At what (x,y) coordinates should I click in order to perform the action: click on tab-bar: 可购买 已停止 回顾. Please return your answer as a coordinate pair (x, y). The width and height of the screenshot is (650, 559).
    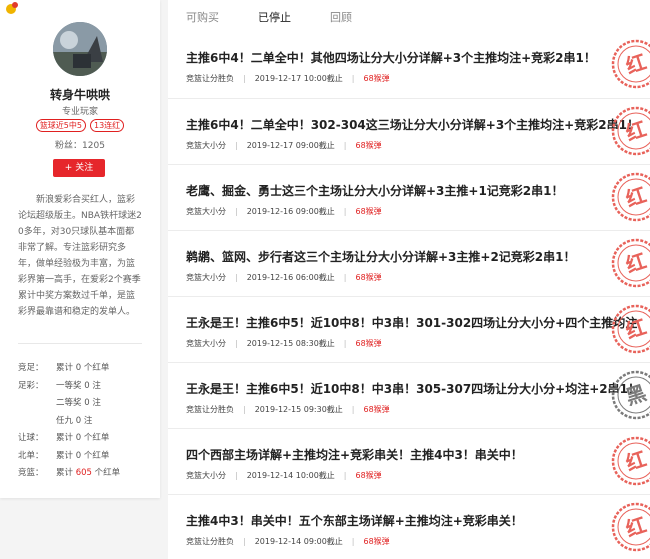
    Looking at the image, I should click on (409, 16).